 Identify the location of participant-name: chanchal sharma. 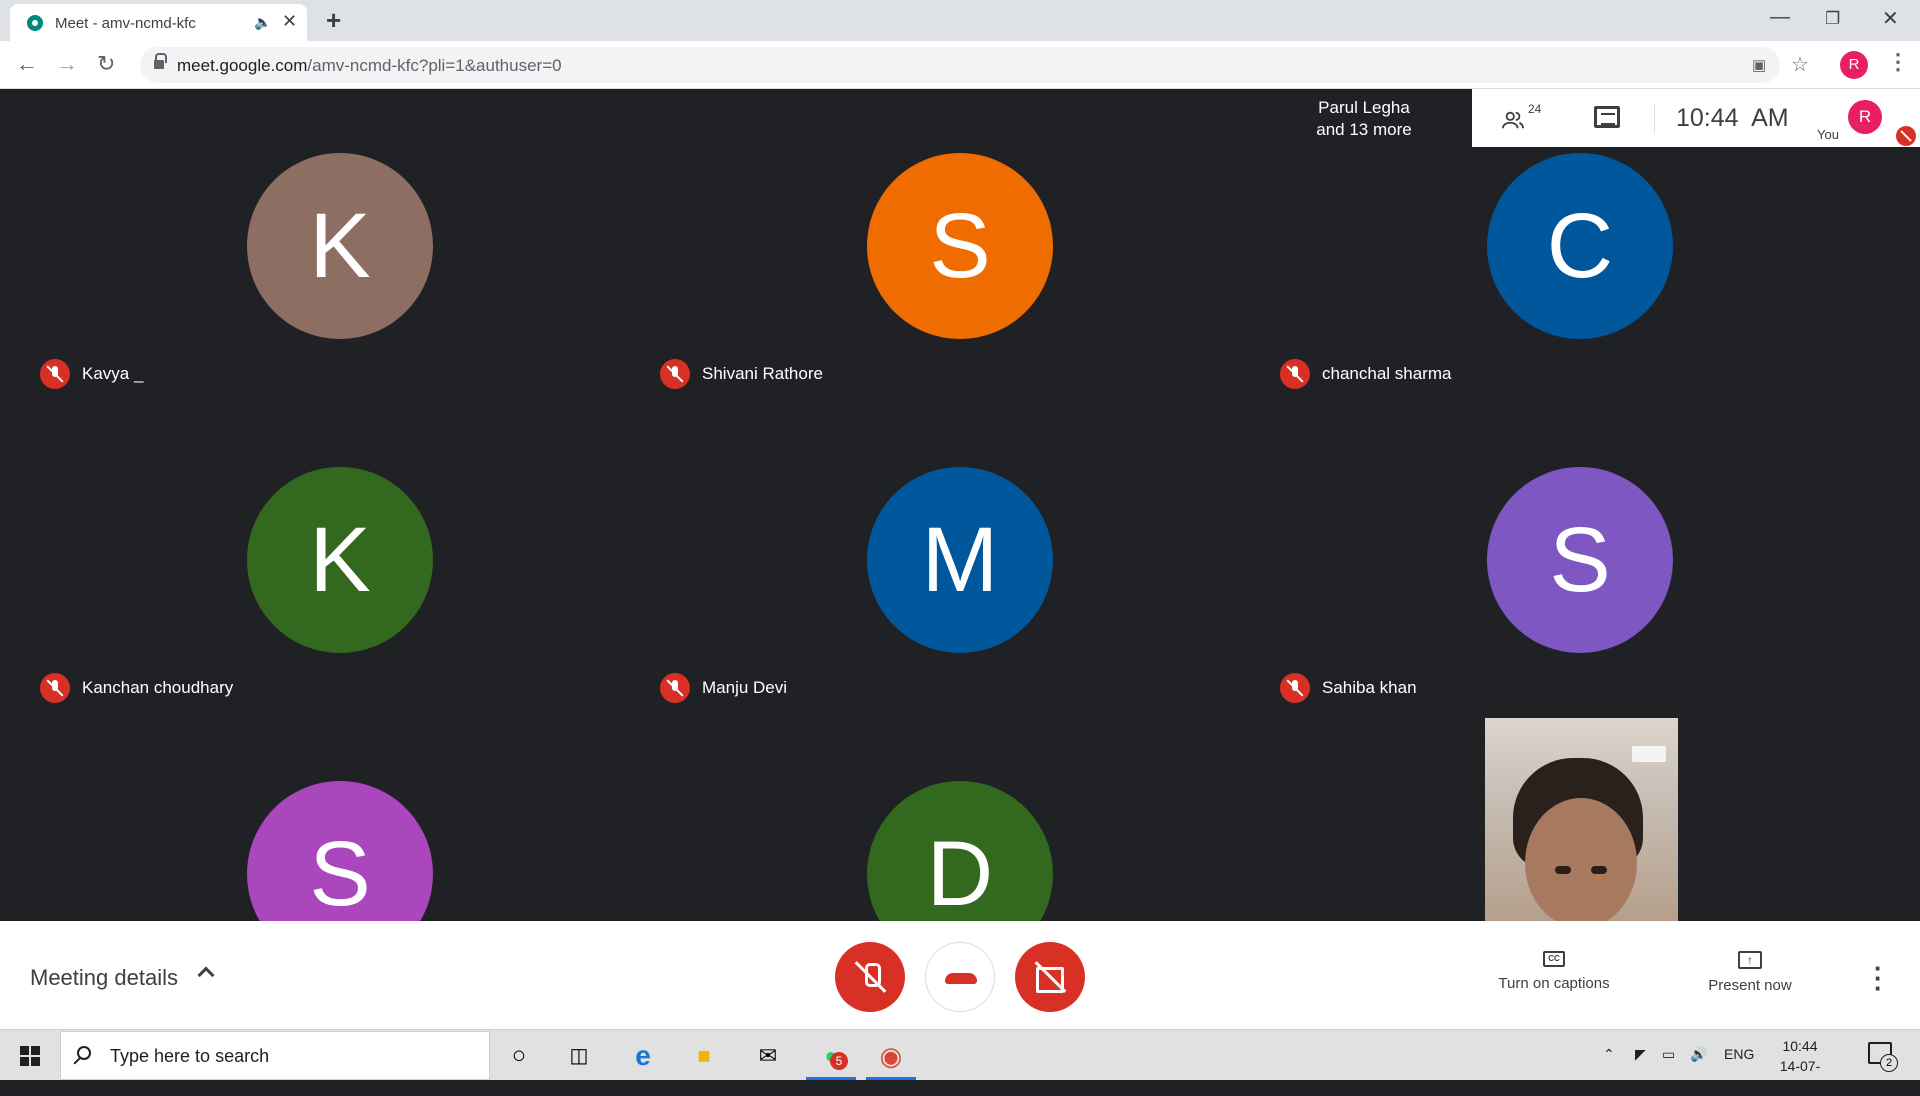
(1387, 373).